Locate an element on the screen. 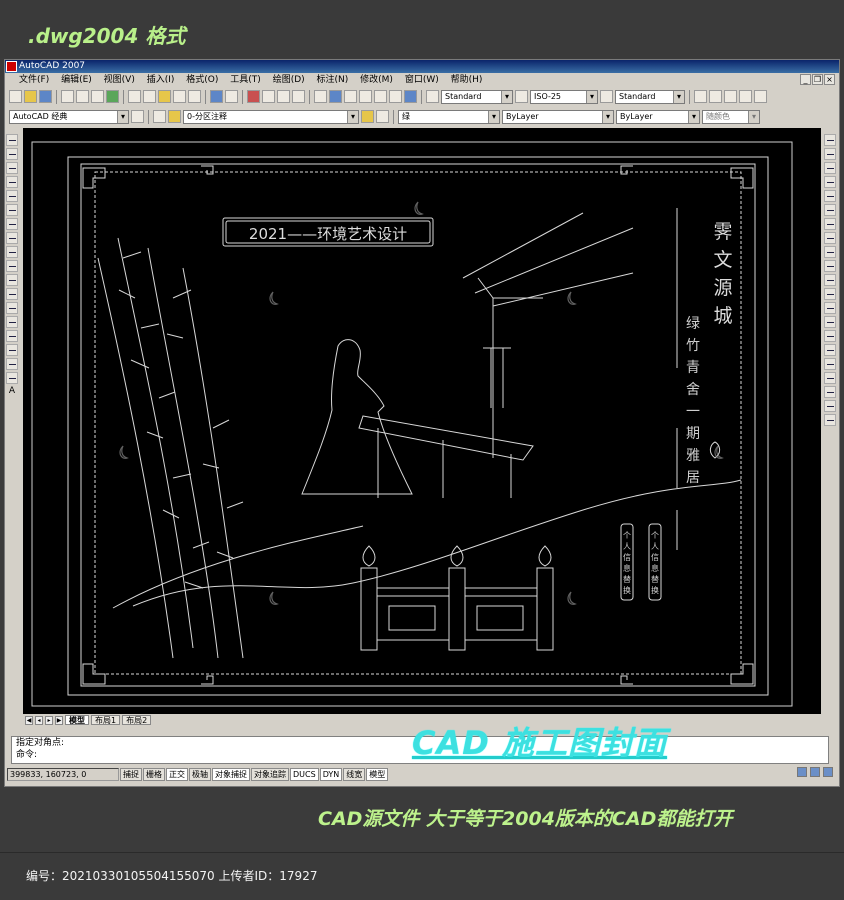  menu-window: 窗口(W) is located at coordinates (422, 80).